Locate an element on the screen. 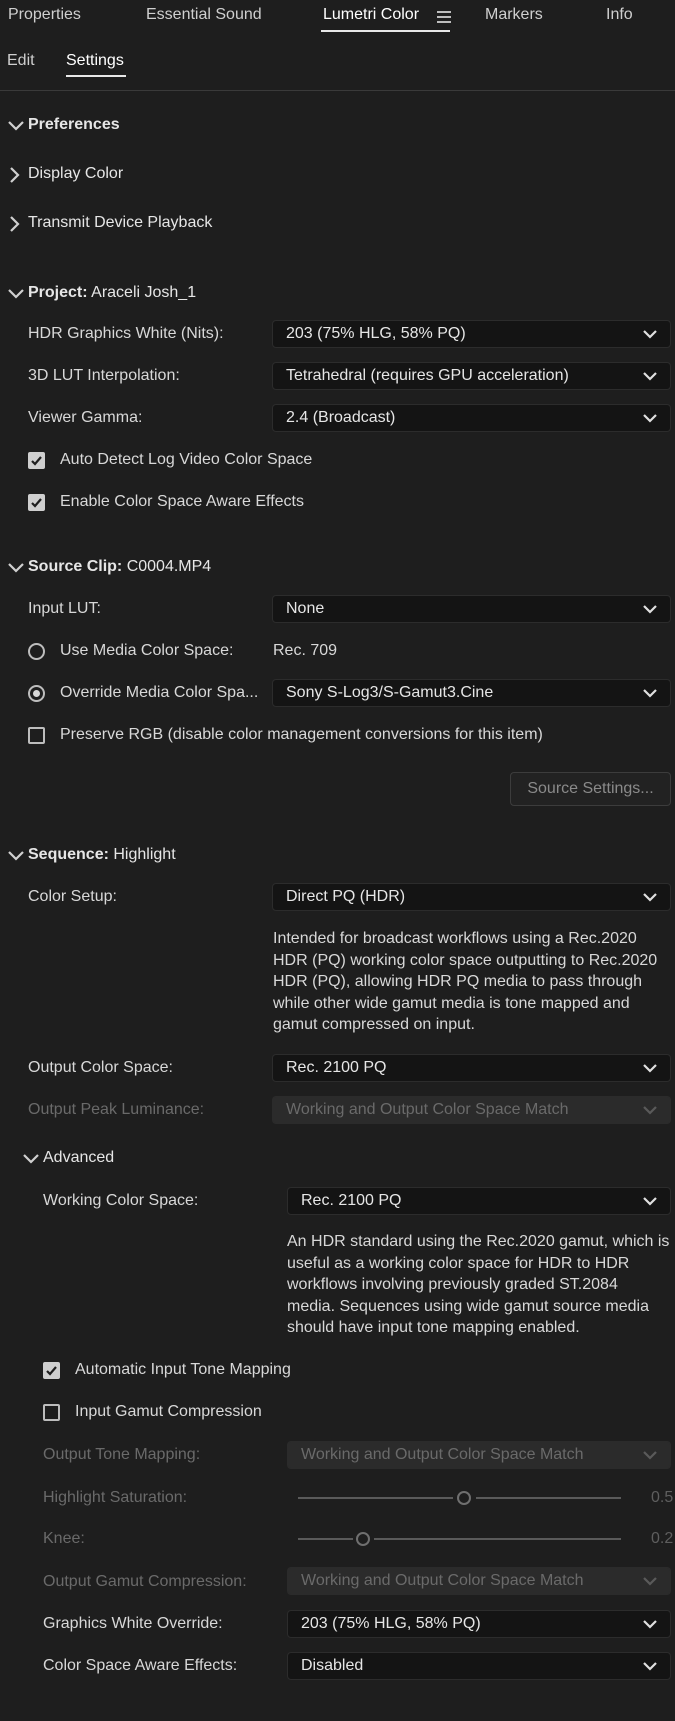 The height and width of the screenshot is (1721, 675). tab-lumetri-color: Lumetri Color is located at coordinates (371, 15).